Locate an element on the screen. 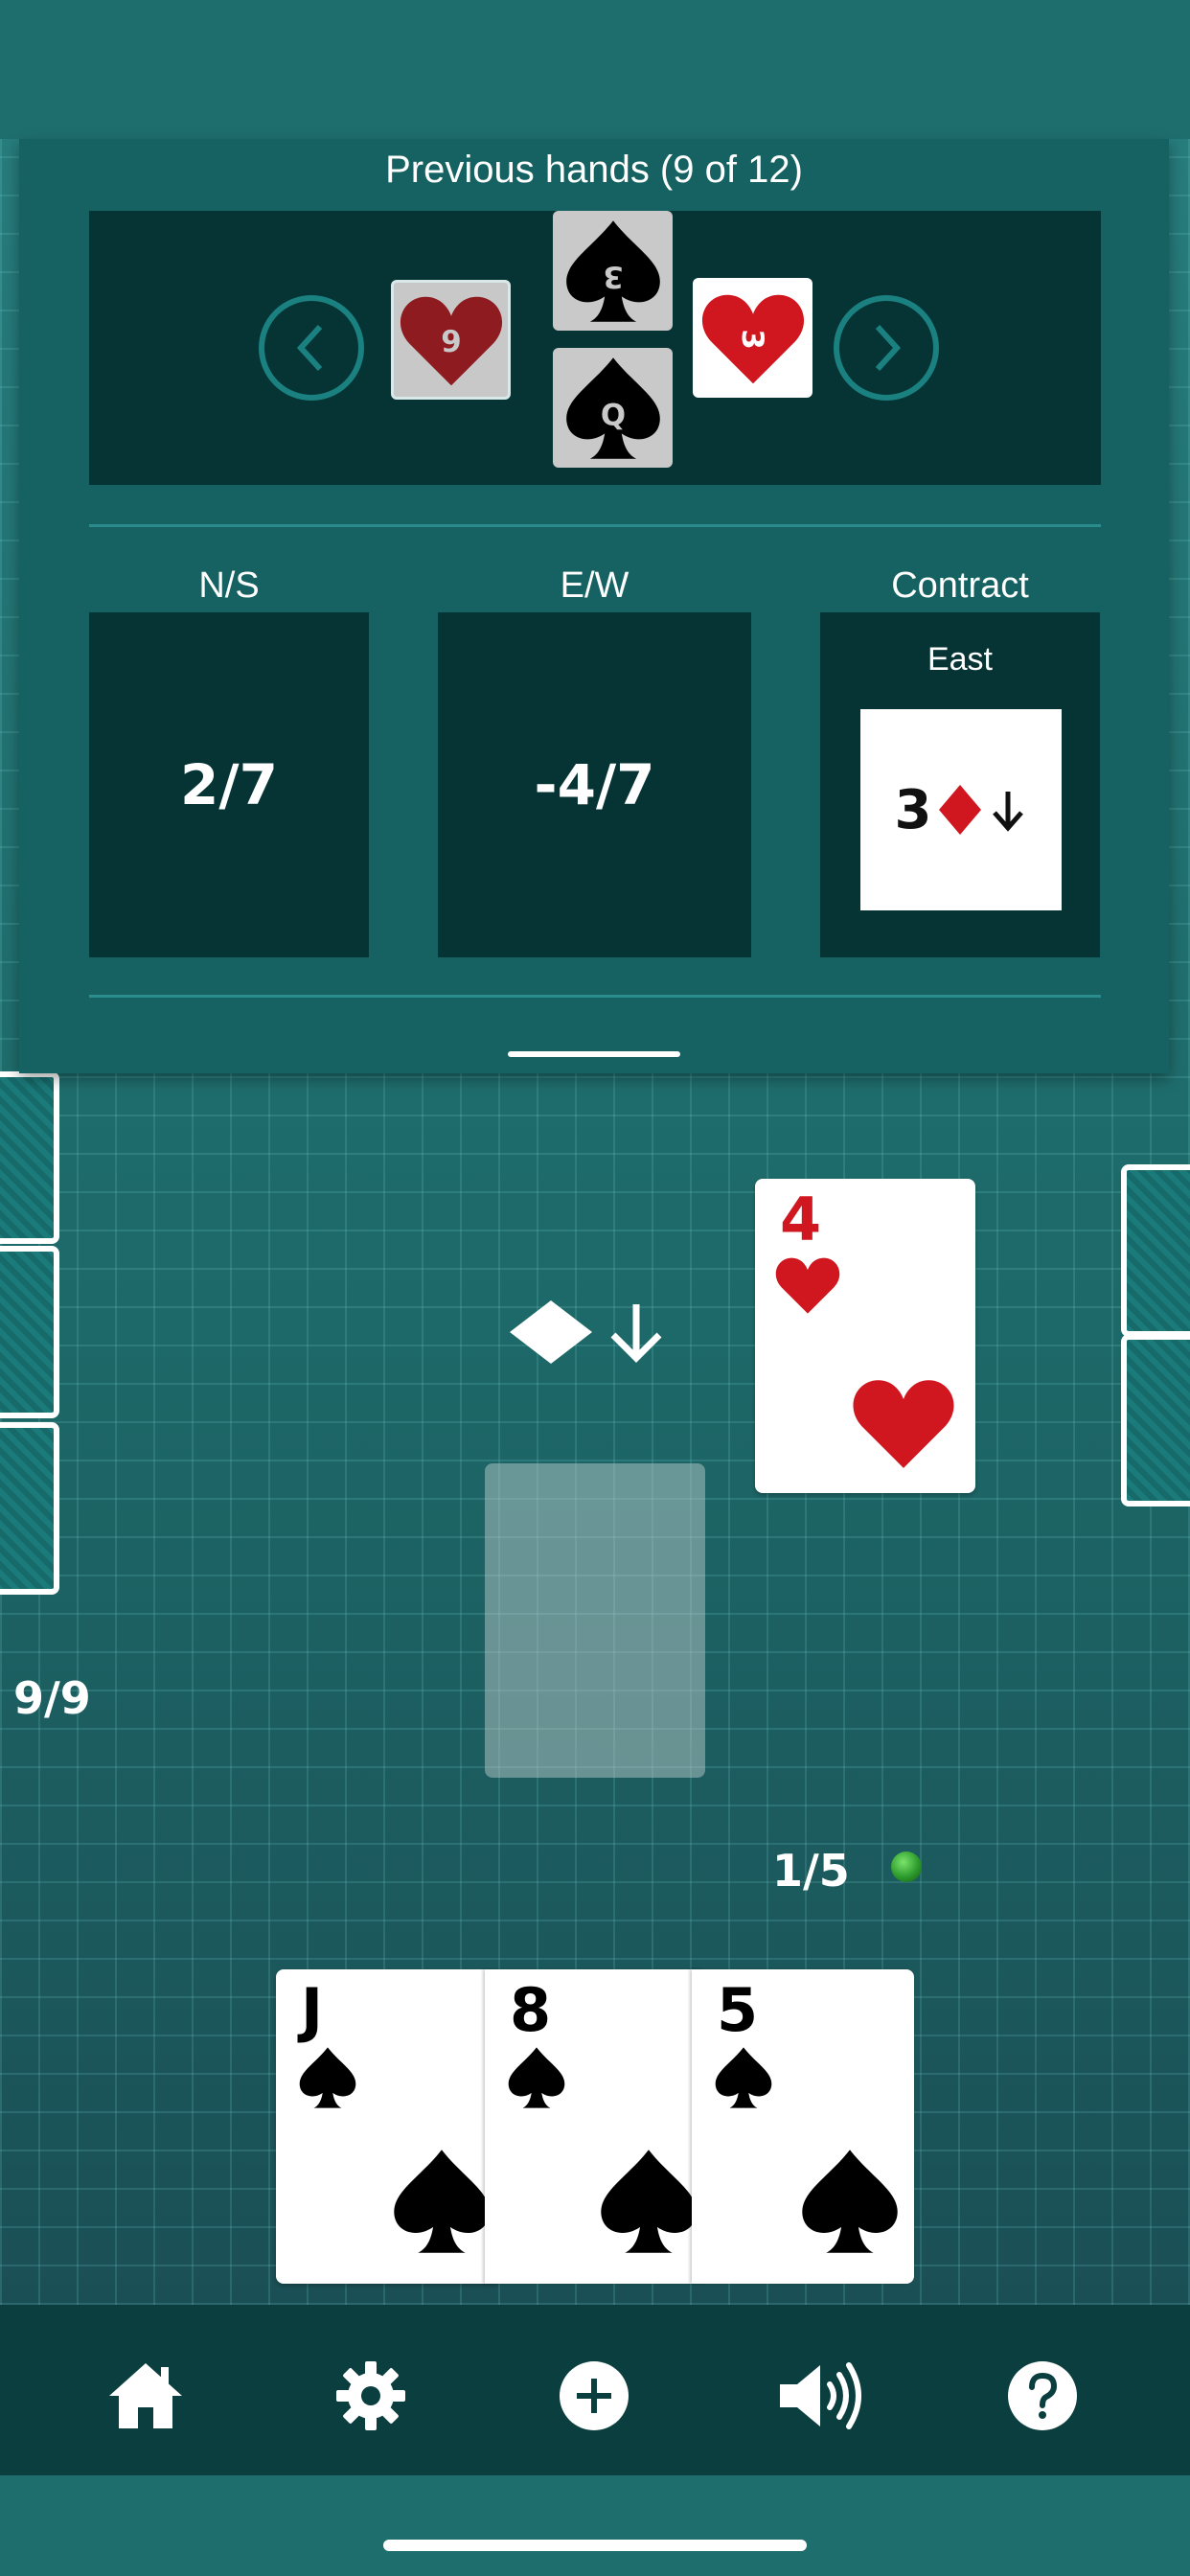 This screenshot has height=2576, width=1190. sound-button is located at coordinates (822, 2396).